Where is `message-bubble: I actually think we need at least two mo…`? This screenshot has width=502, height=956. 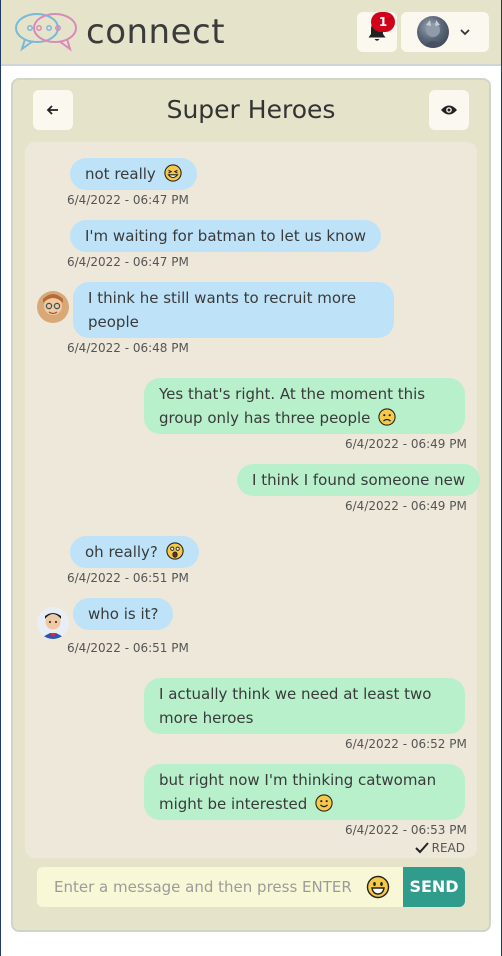
message-bubble: I actually think we need at least two mo… is located at coordinates (304, 706).